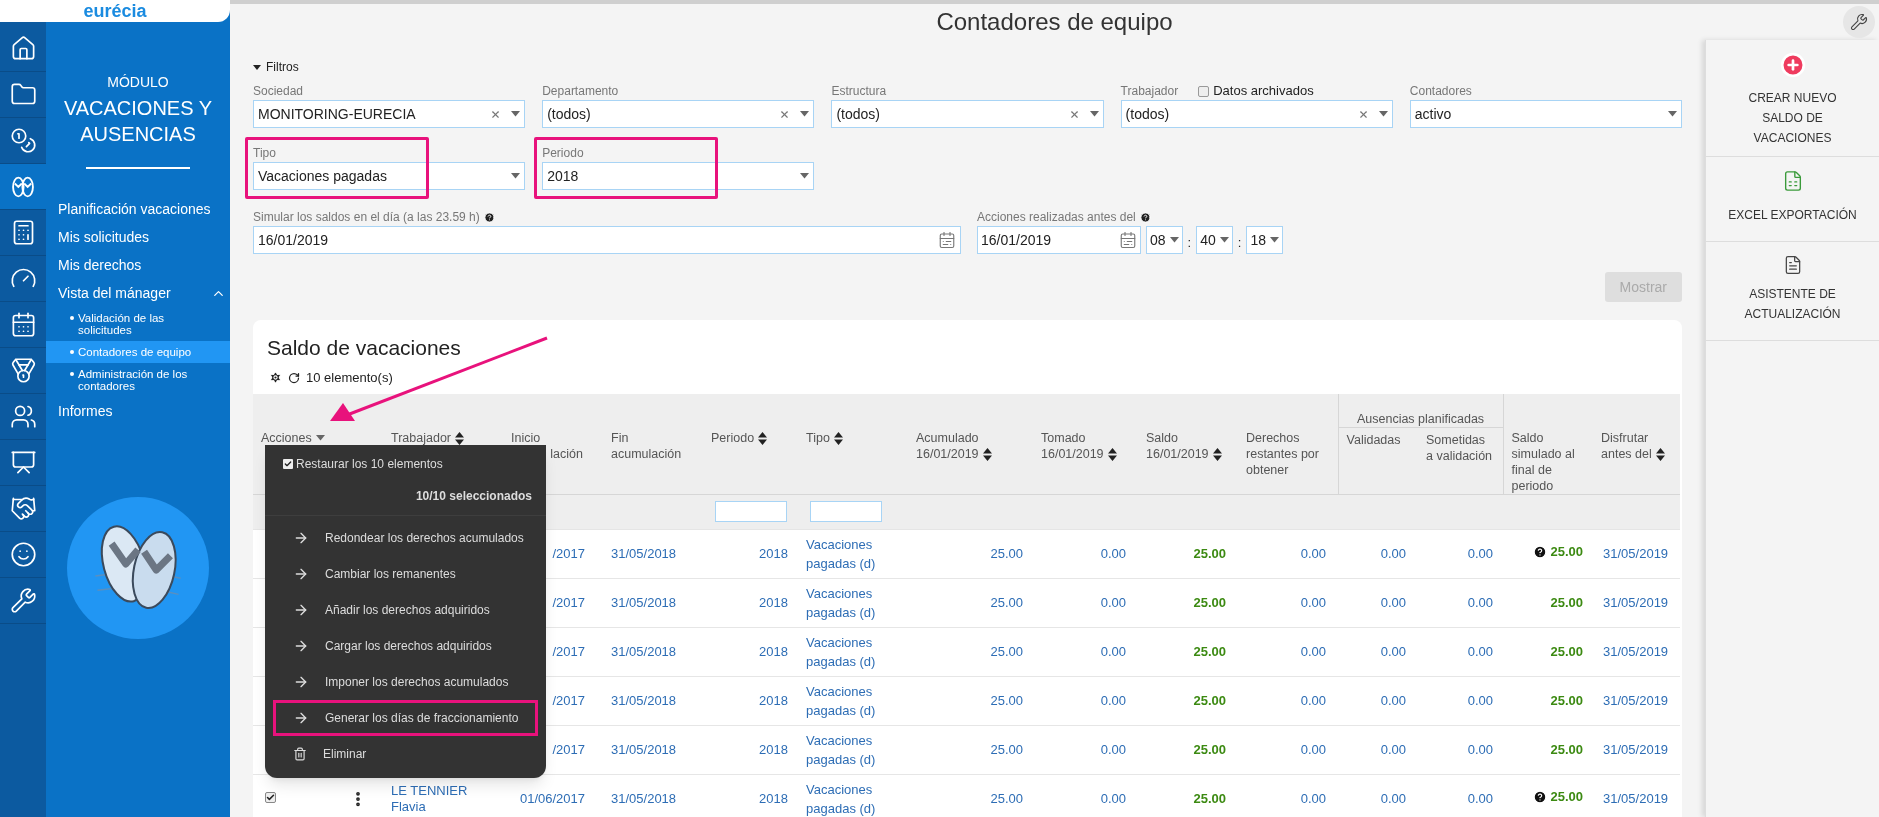 The image size is (1879, 817). Describe the element at coordinates (1792, 98) in the screenshot. I see `panel-action: CREAR NUEVO SALDO DE VACACIONES` at that location.